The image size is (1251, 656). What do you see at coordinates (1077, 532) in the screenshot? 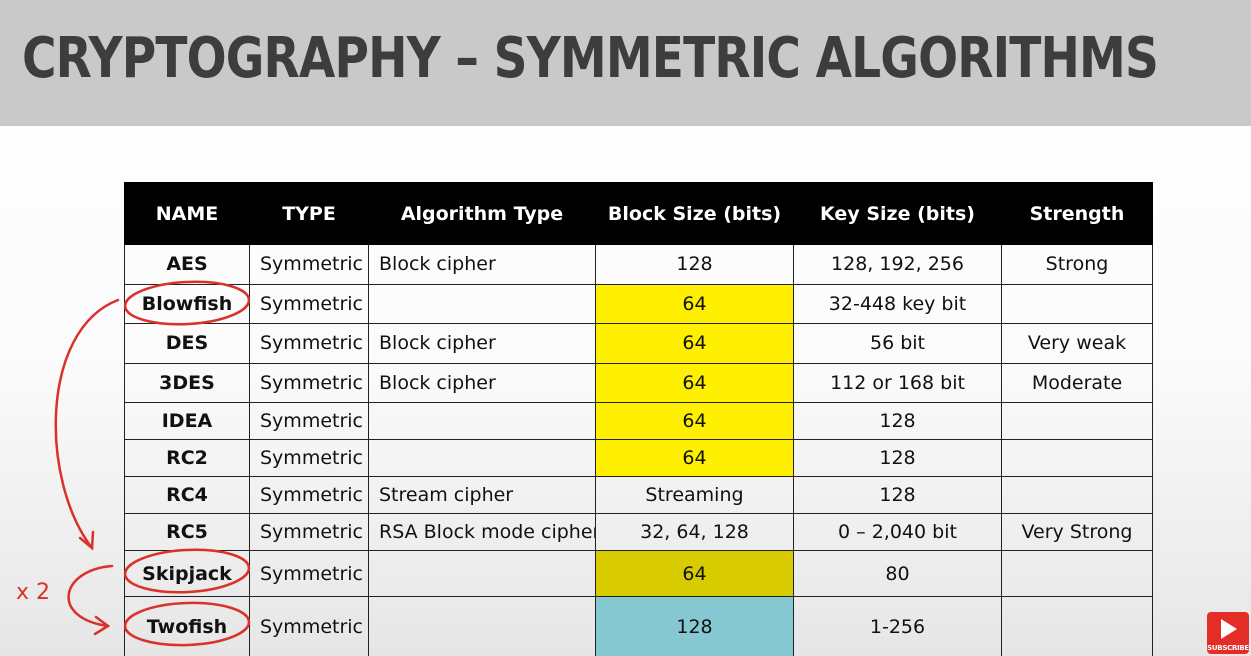
I see `cell-strength: Very Strong` at bounding box center [1077, 532].